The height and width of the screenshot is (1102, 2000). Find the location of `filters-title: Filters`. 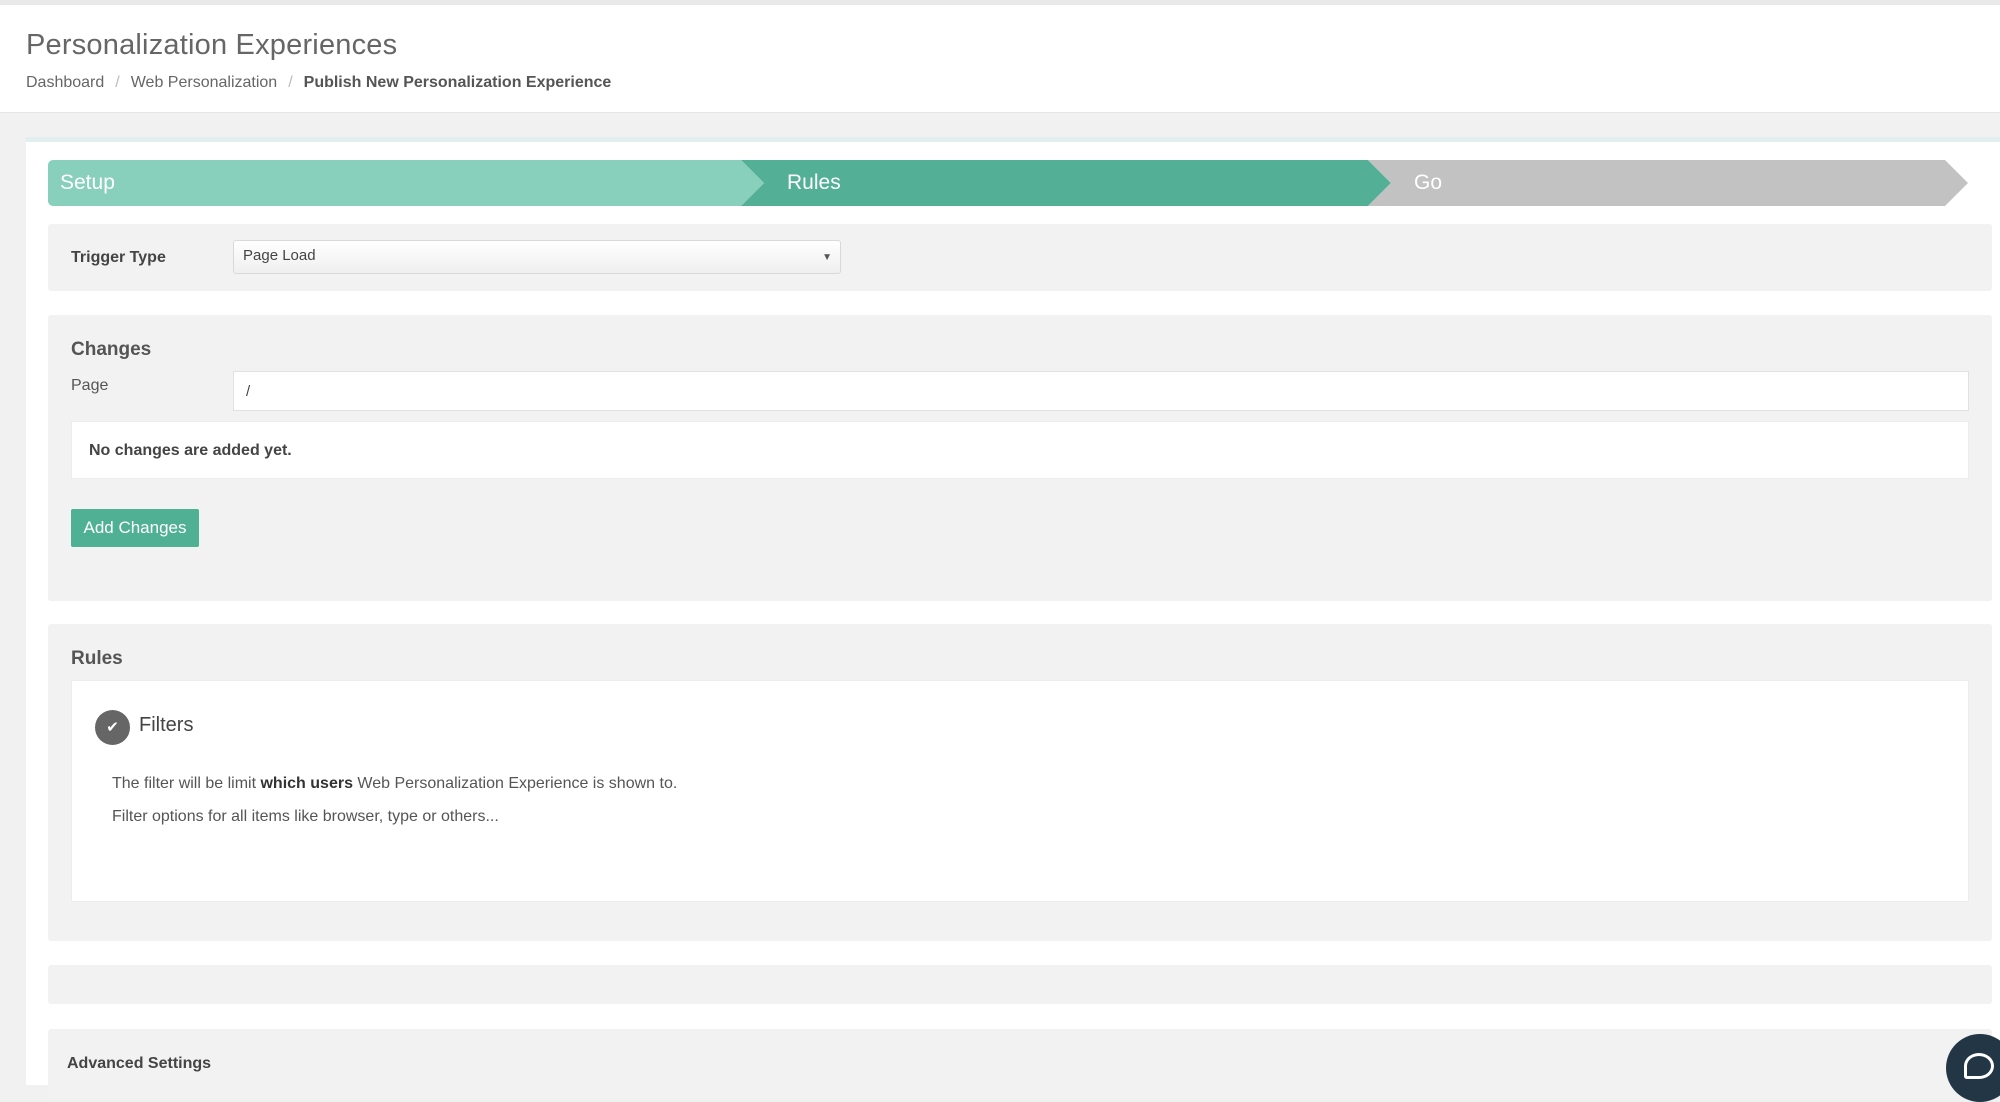

filters-title: Filters is located at coordinates (166, 725).